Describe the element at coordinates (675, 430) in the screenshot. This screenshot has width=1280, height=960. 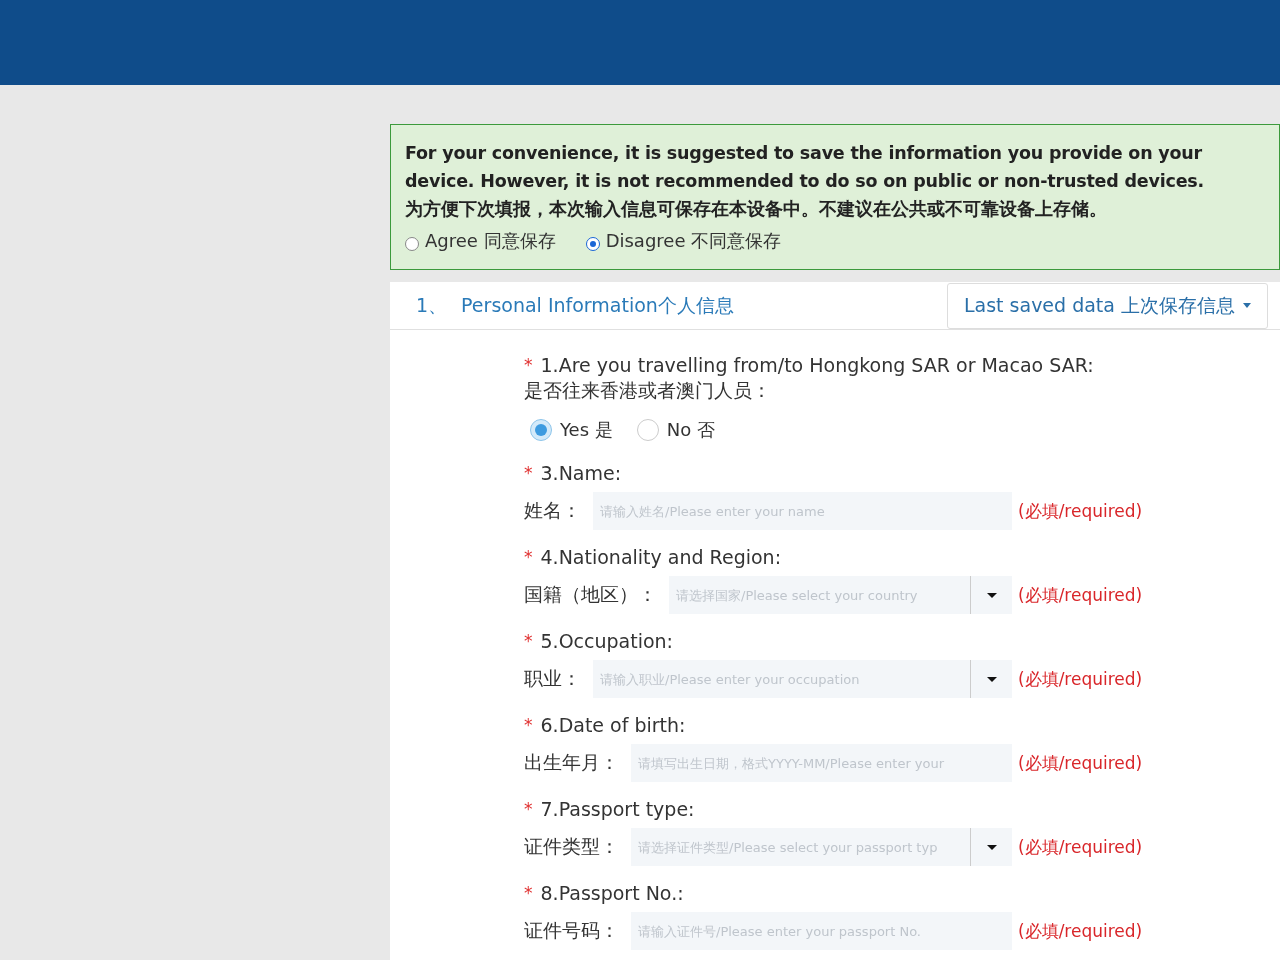
I see `answer-option: No 否` at that location.